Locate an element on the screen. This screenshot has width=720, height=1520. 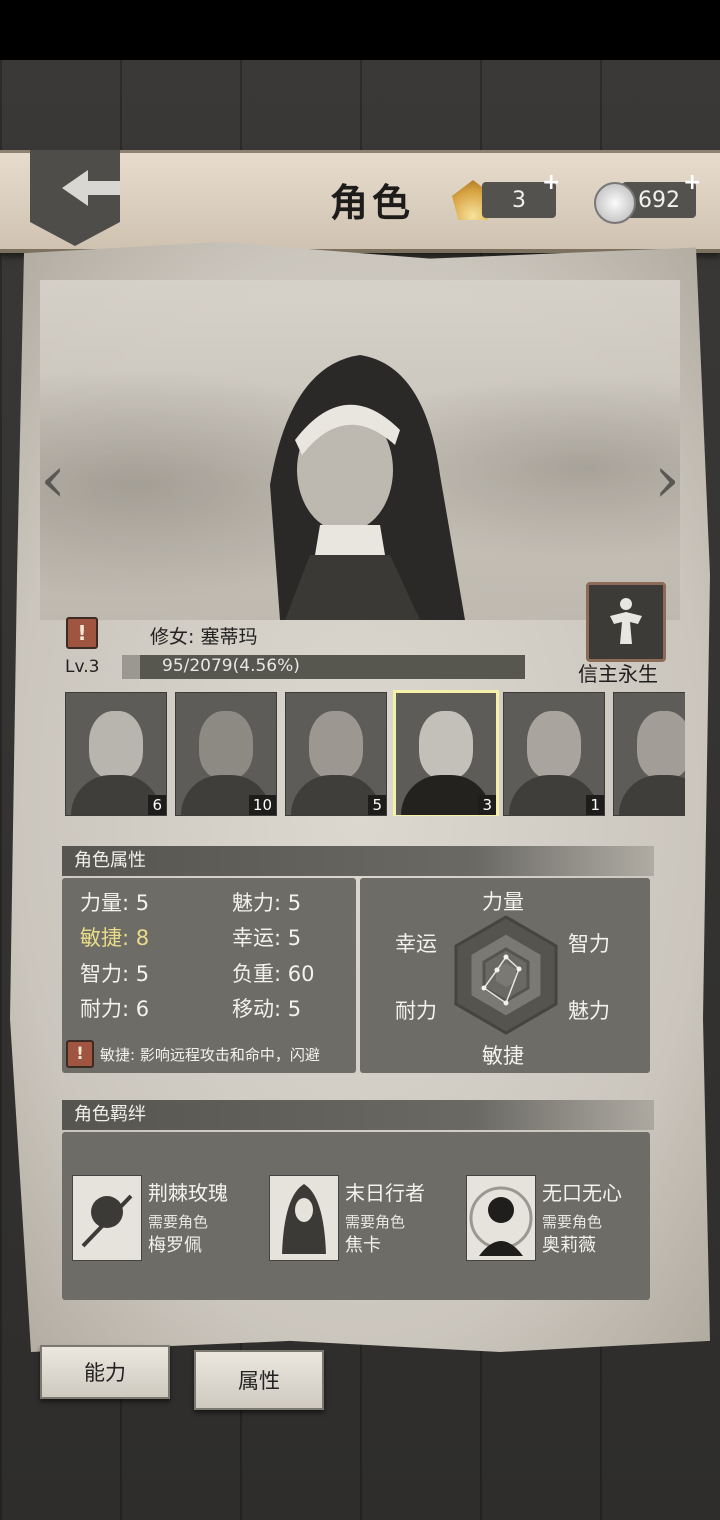
tab-attribute: 属性 is located at coordinates (259, 1380).